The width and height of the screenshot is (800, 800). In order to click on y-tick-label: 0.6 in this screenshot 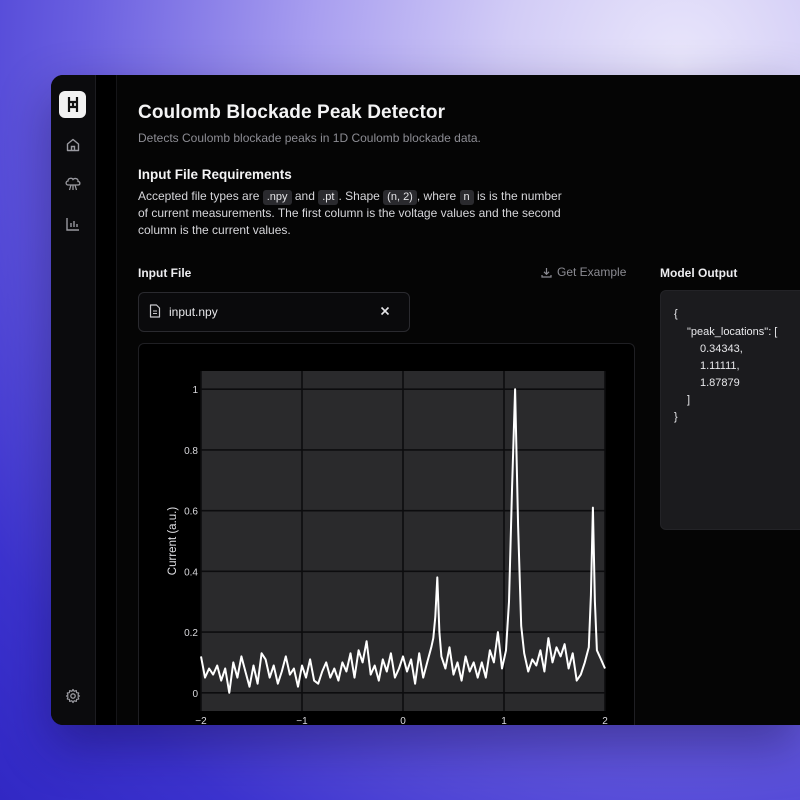, I will do `click(191, 512)`.